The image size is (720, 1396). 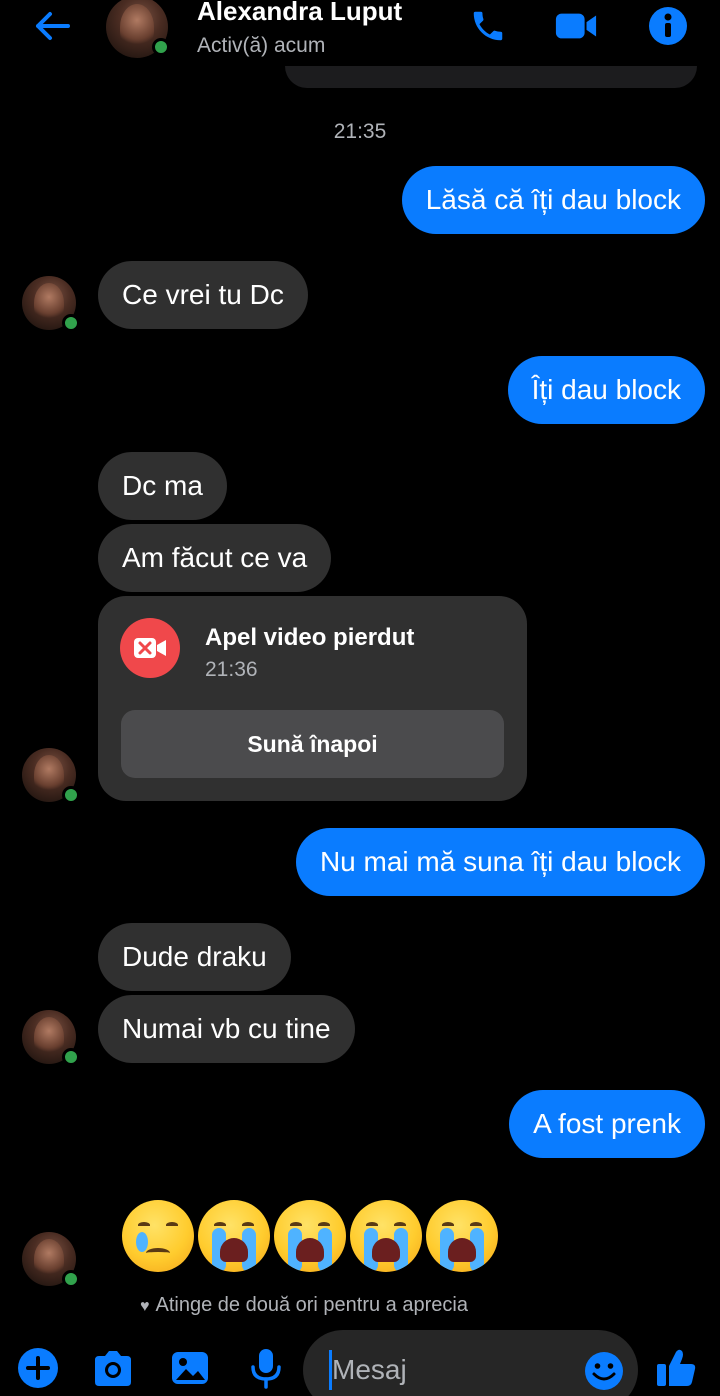 I want to click on microphone-icon, so click(x=266, y=1369).